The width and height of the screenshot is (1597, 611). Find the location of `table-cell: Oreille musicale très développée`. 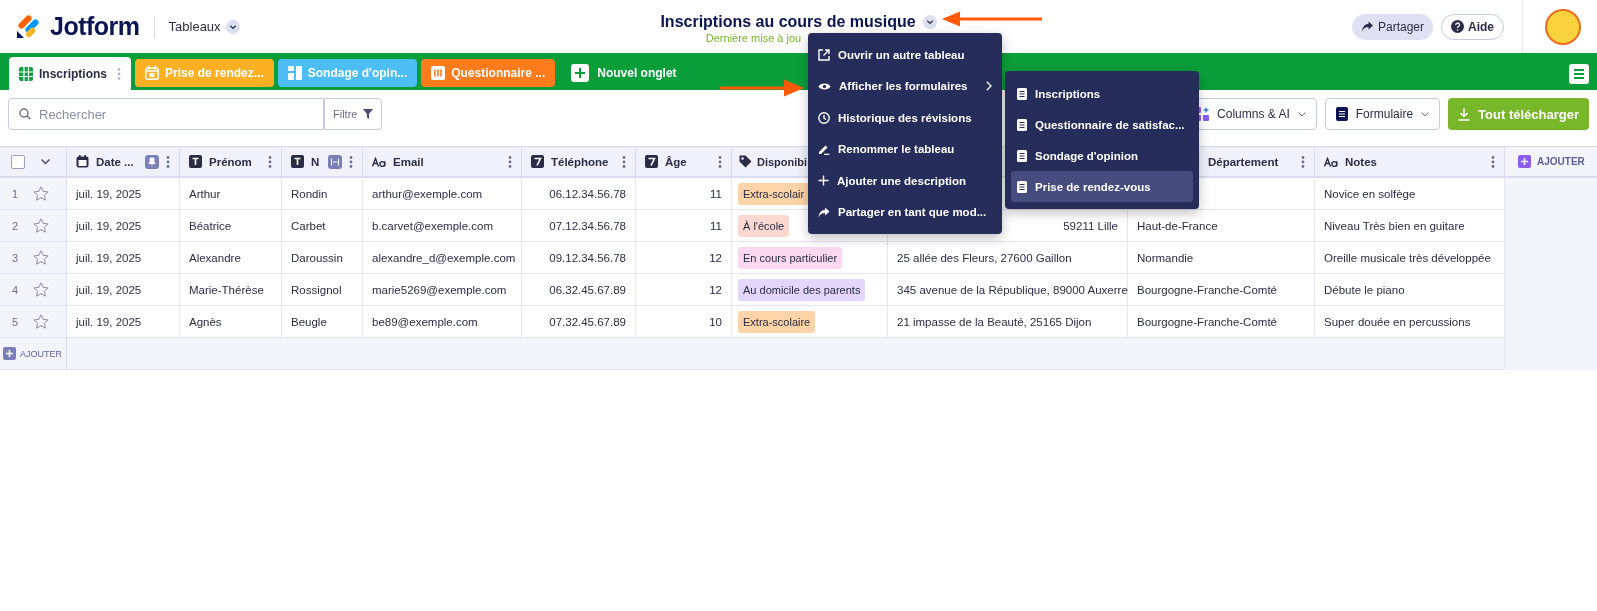

table-cell: Oreille musicale très développée is located at coordinates (1410, 258).